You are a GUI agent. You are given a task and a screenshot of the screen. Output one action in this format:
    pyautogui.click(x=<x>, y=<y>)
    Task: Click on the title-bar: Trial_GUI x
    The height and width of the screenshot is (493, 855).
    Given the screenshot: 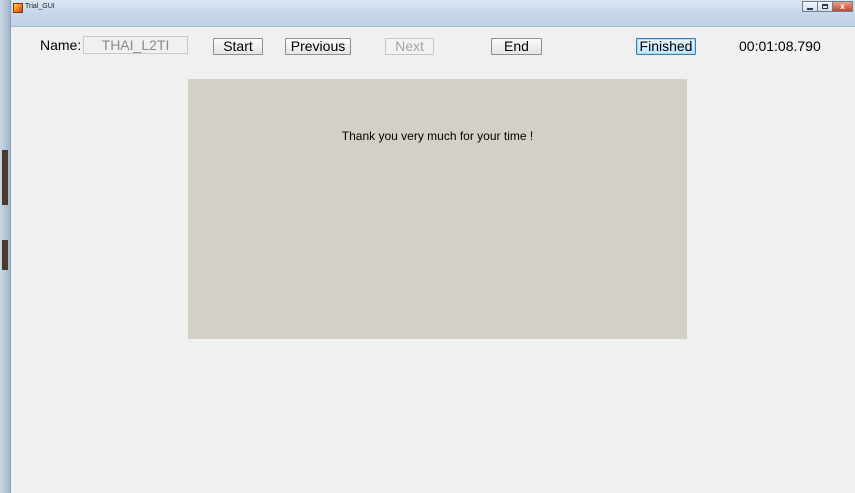 What is the action you would take?
    pyautogui.click(x=433, y=13)
    